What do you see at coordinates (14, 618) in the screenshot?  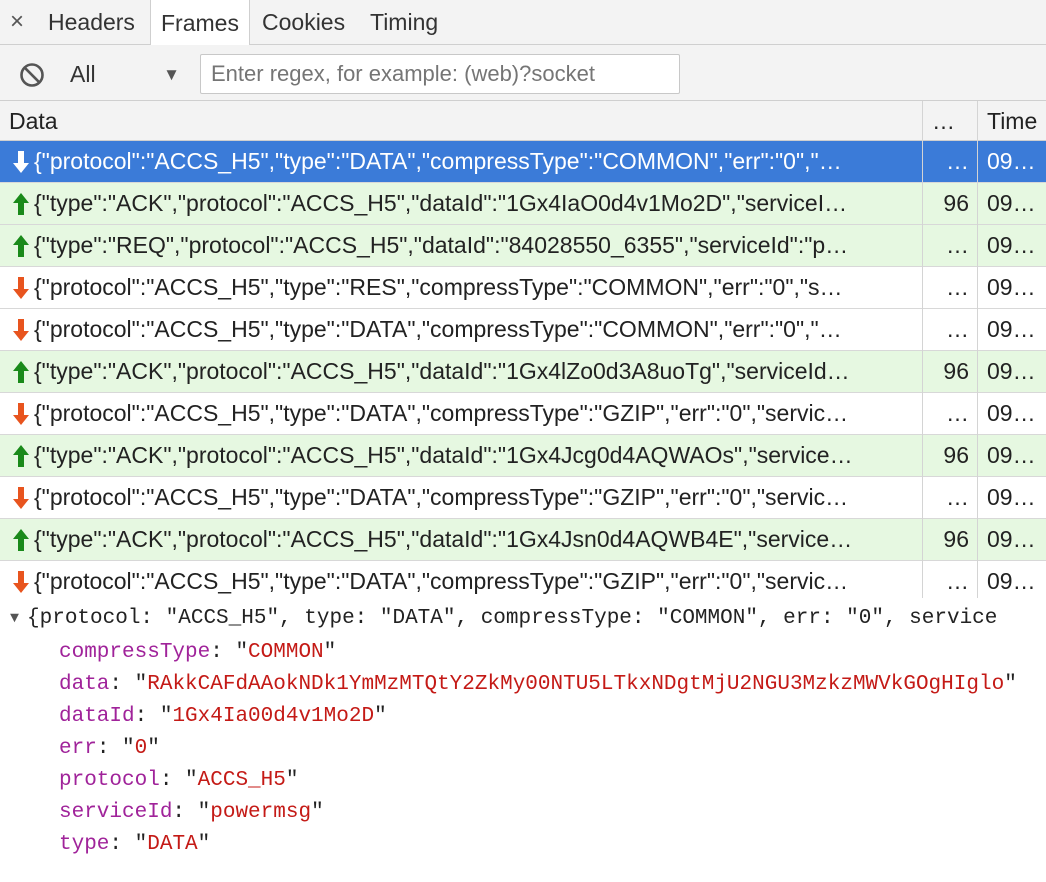 I see `triangle-expanded-icon: ▼` at bounding box center [14, 618].